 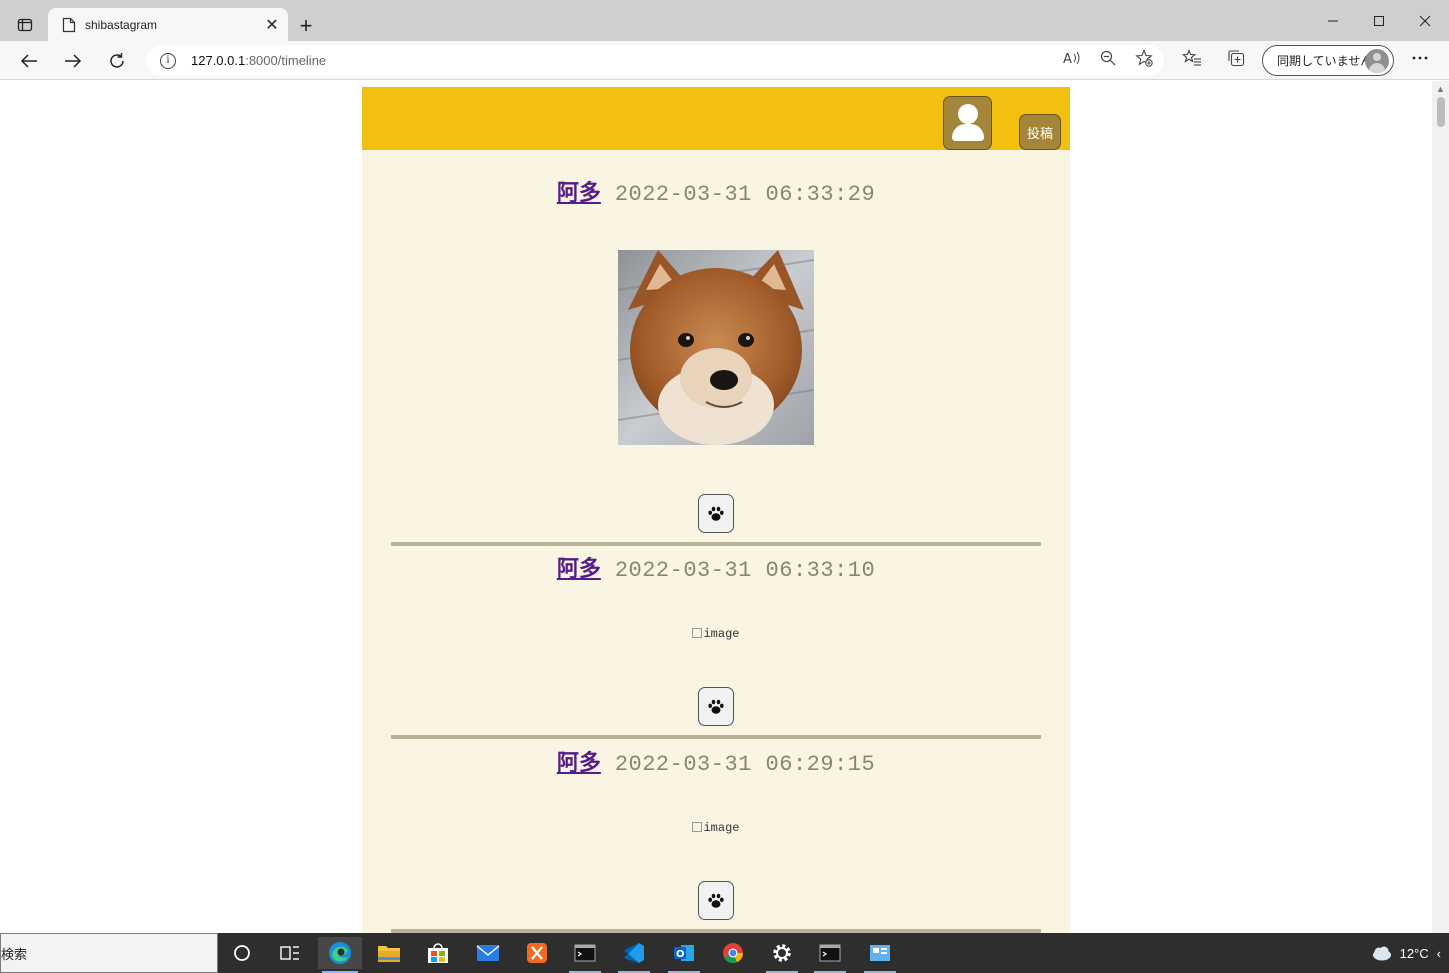 What do you see at coordinates (286, 60) in the screenshot?
I see `url-path: :8000/timeline` at bounding box center [286, 60].